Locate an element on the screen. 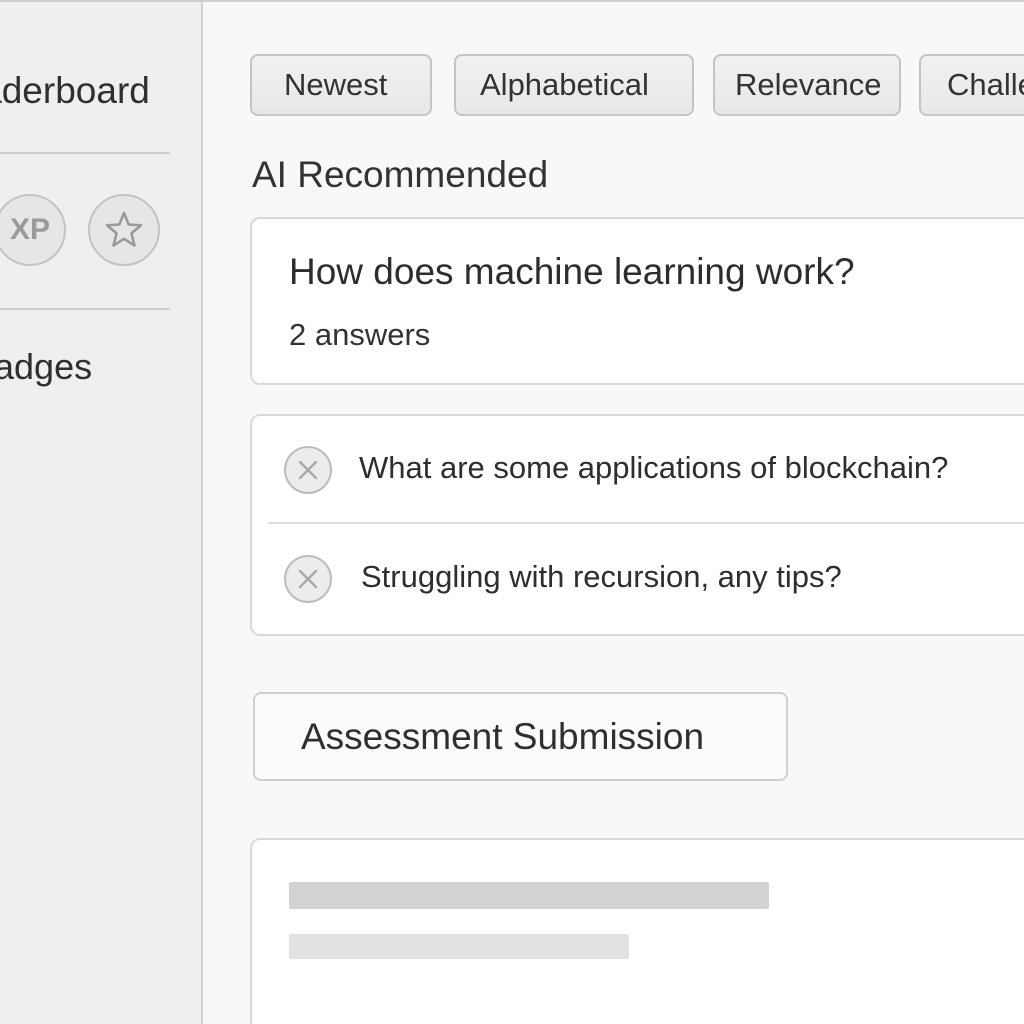  star-glyph is located at coordinates (124, 229).